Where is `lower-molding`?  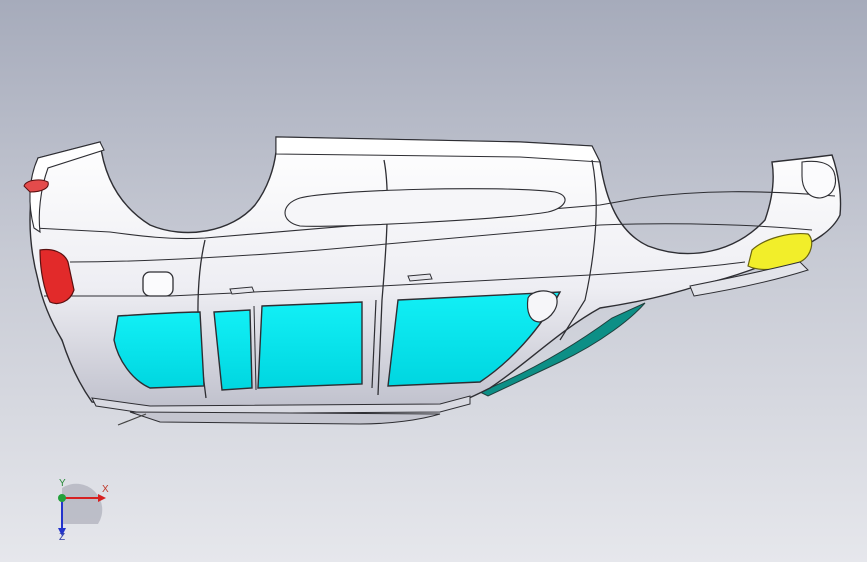
lower-molding is located at coordinates (285, 418).